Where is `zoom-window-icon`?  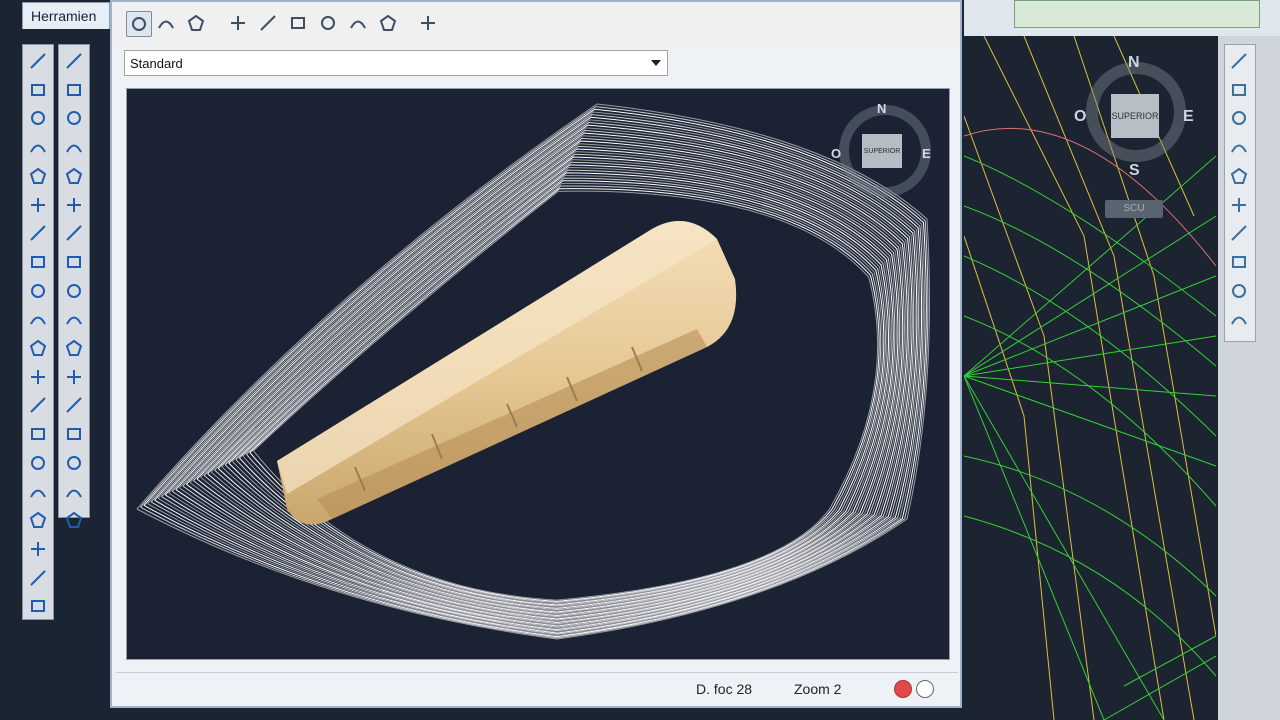 zoom-window-icon is located at coordinates (298, 23).